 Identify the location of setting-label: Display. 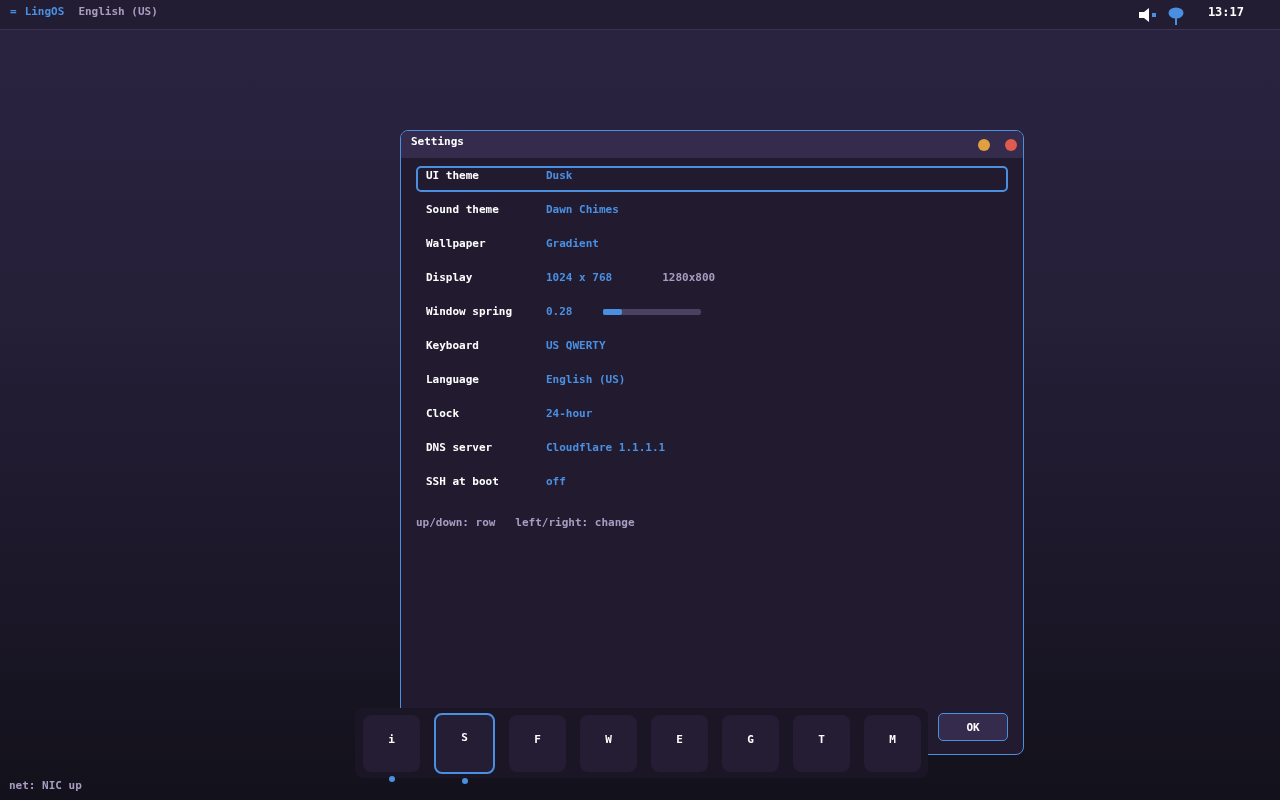
(450, 277).